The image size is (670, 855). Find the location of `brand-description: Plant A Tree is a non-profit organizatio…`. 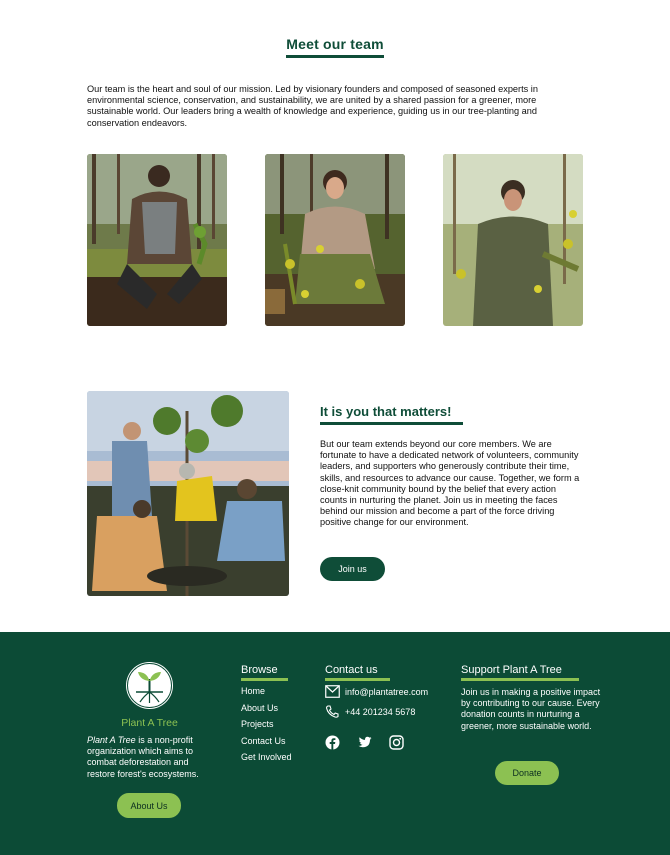

brand-description: Plant A Tree is a non-profit organizatio… is located at coordinates (153, 757).